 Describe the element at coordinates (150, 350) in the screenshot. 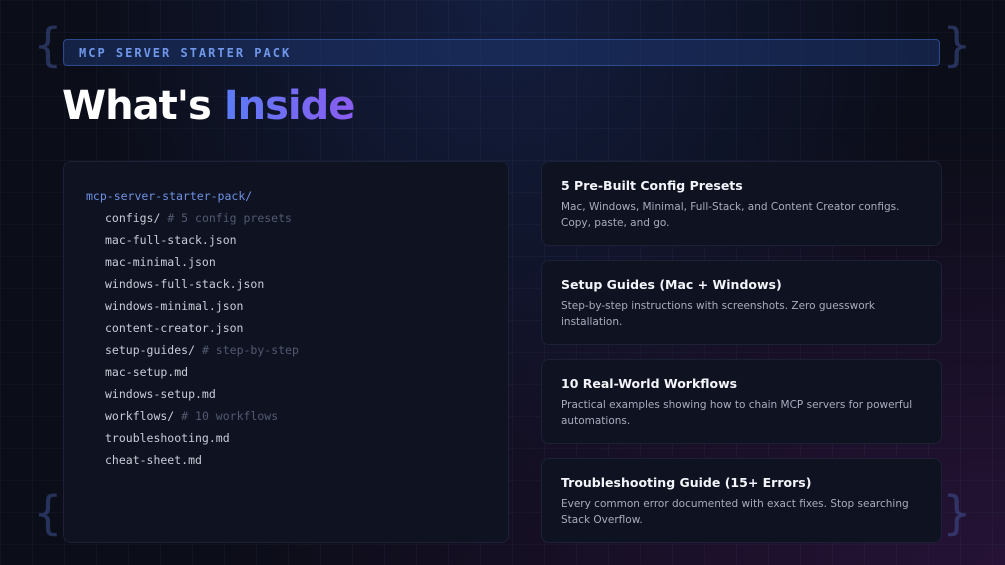

I see `tree-entry: setup-guides/` at that location.